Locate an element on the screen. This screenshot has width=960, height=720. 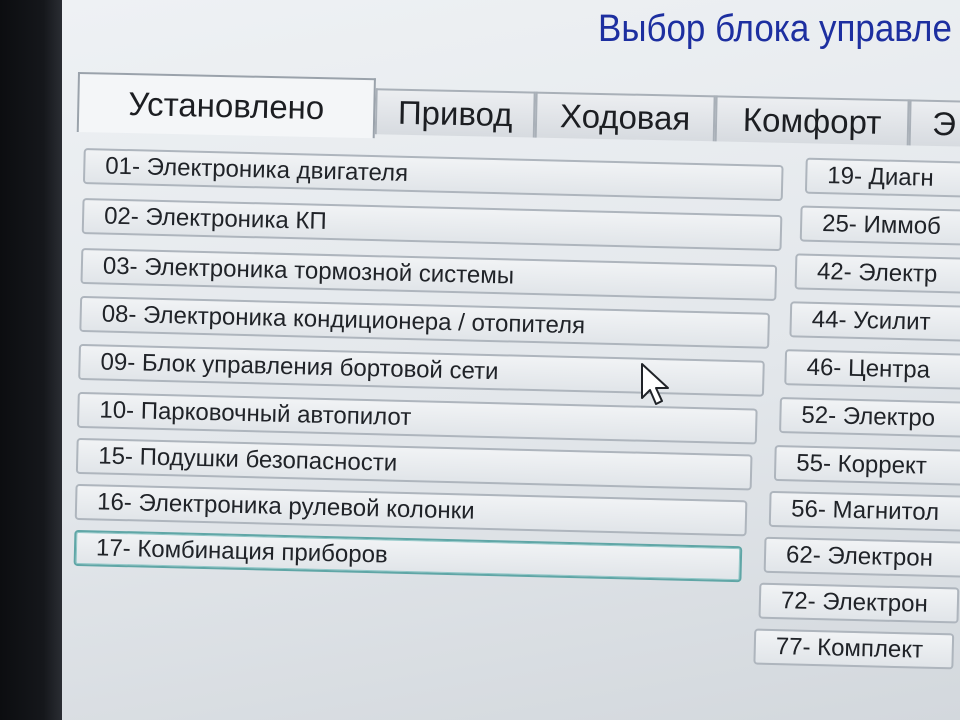
unit-46-button: 46- Центра is located at coordinates (872, 370).